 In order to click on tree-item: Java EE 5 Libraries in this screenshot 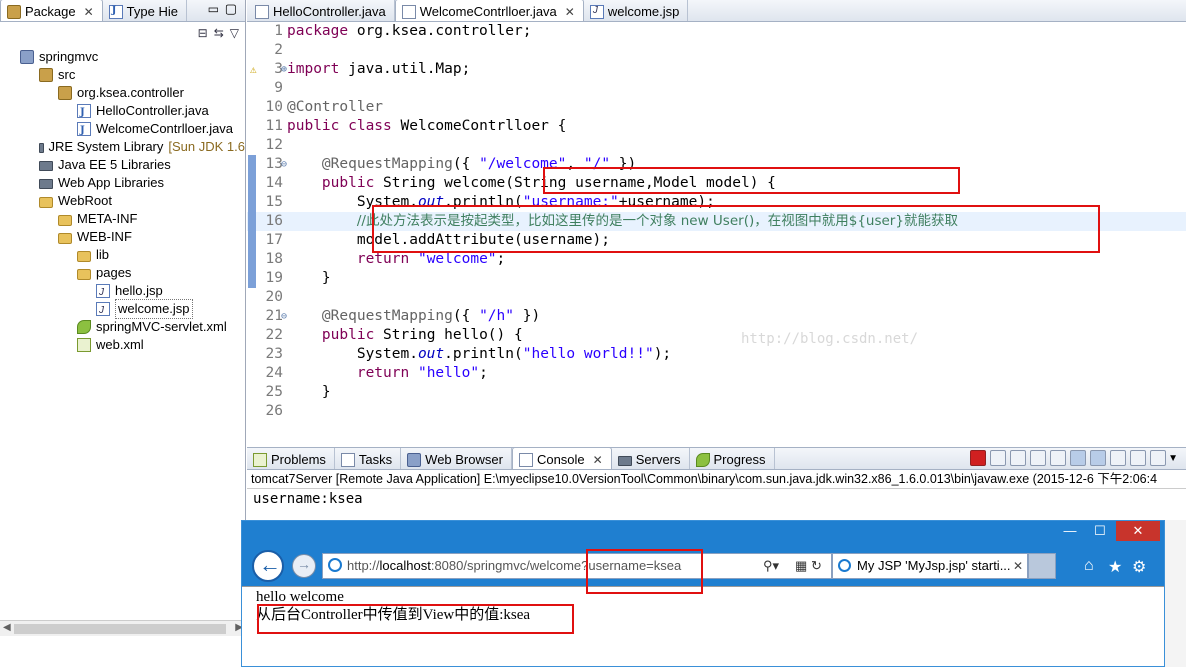, I will do `click(122, 165)`.